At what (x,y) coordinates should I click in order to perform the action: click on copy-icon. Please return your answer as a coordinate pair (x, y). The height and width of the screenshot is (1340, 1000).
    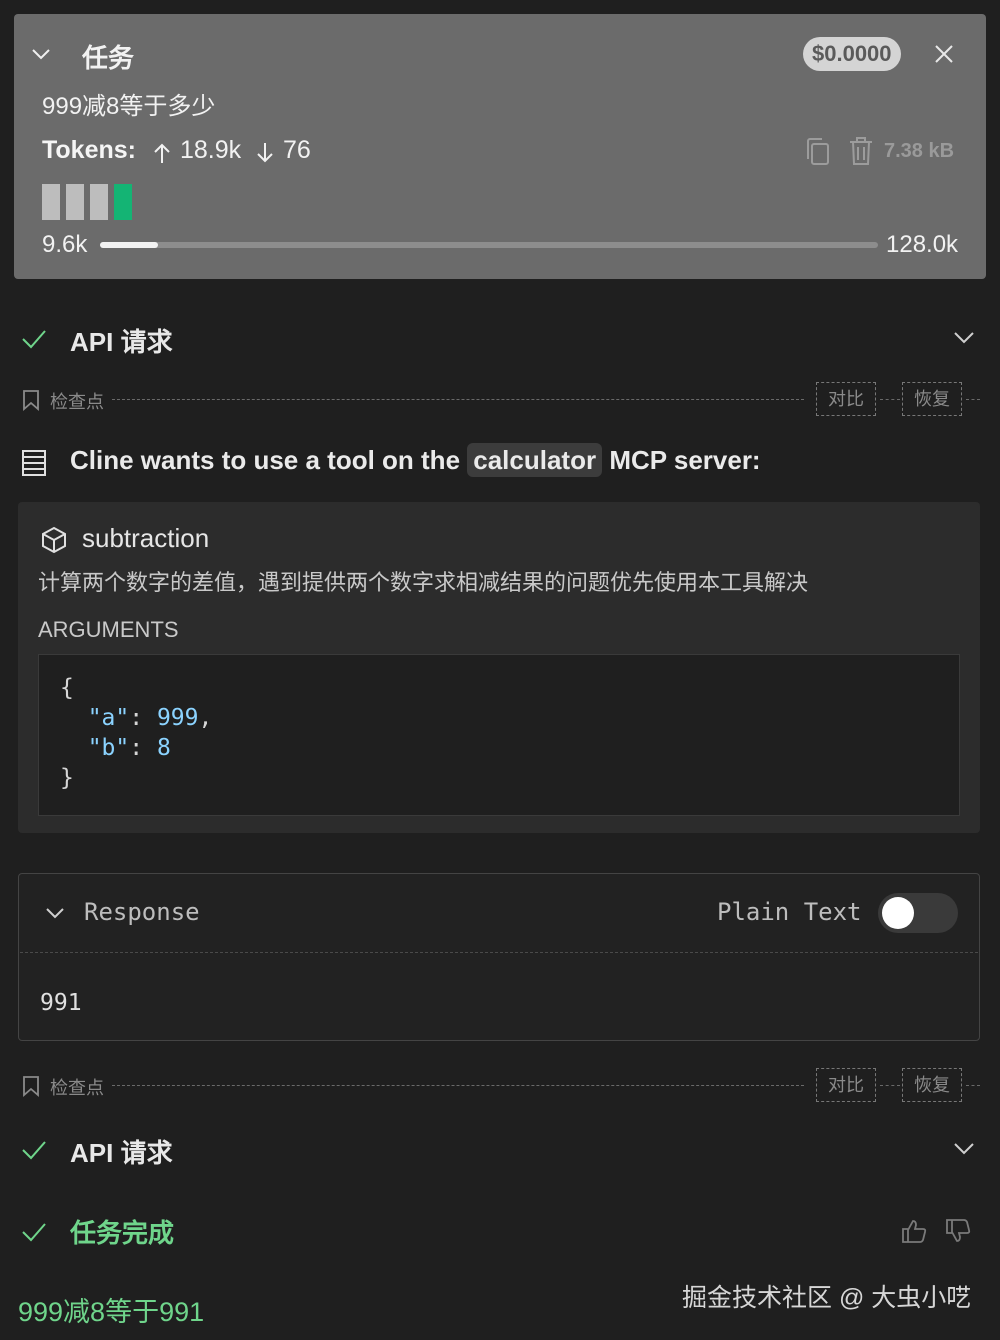
    Looking at the image, I should click on (818, 152).